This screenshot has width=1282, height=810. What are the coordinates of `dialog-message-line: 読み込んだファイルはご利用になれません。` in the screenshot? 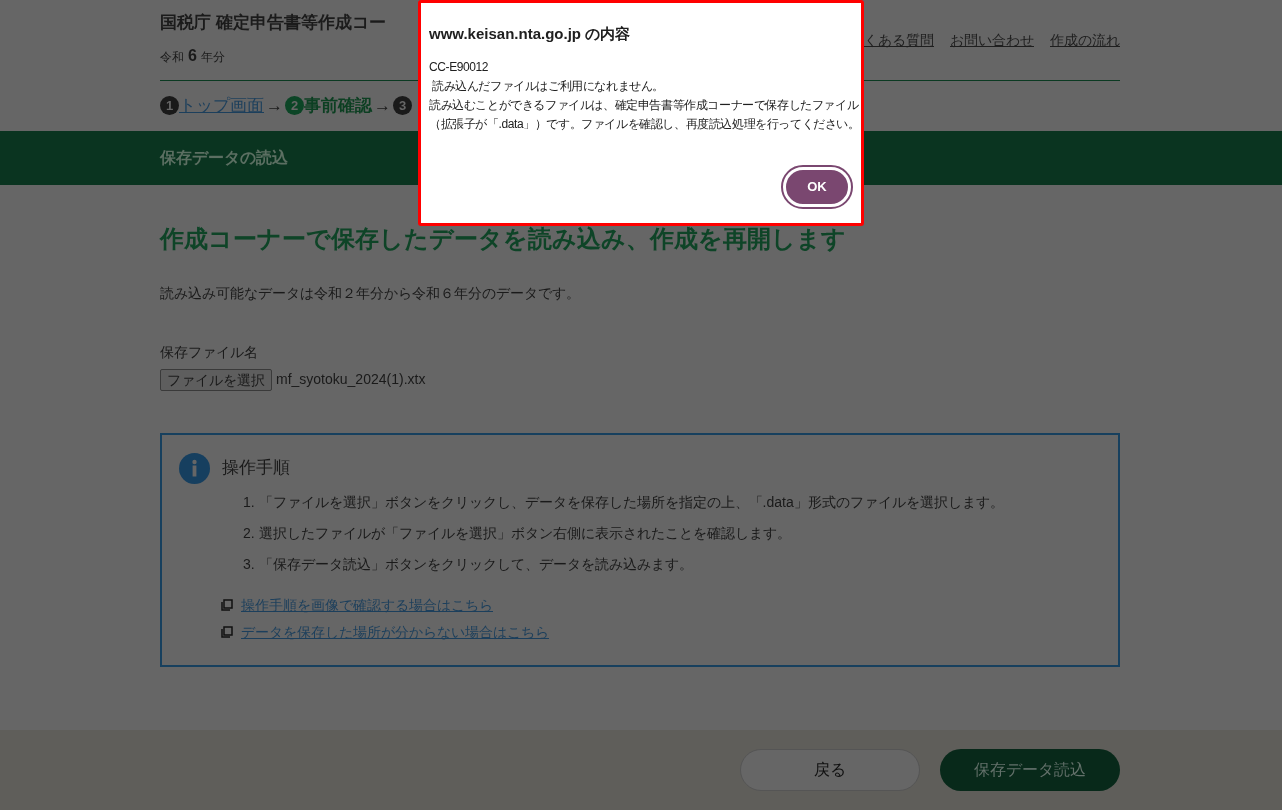 It's located at (547, 86).